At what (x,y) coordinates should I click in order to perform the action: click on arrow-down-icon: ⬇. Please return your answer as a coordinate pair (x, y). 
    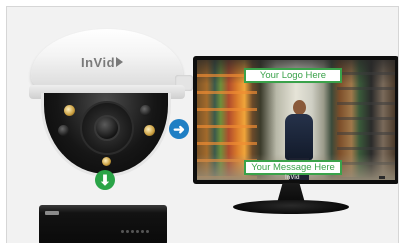
    Looking at the image, I should click on (105, 180).